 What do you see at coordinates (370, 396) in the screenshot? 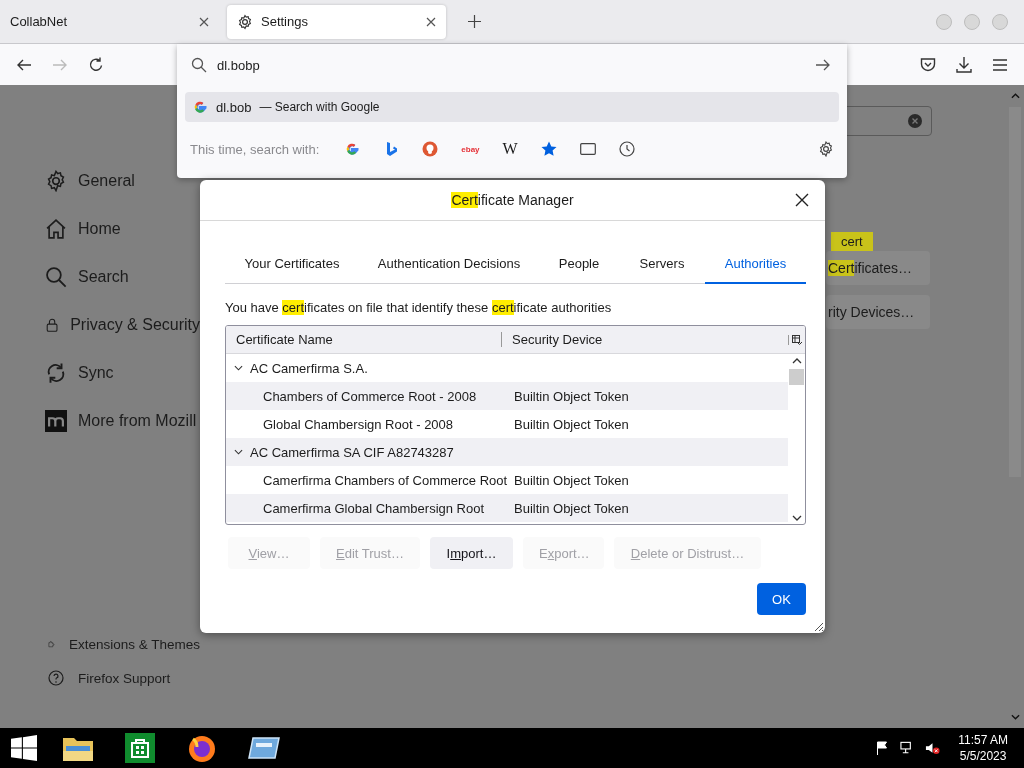
I see `table-cell-text: Chambers of Commerce Root - 2008` at bounding box center [370, 396].